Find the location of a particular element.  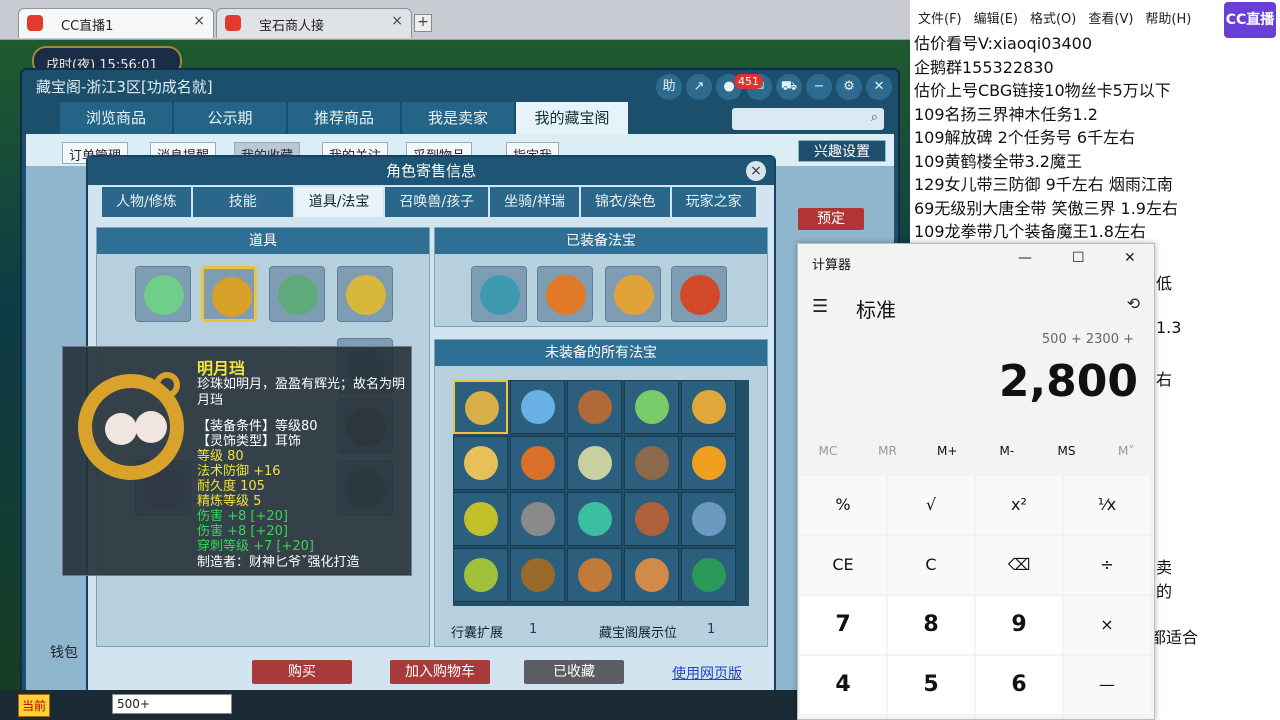

key-backspace-button: ⌫ is located at coordinates (1019, 565).